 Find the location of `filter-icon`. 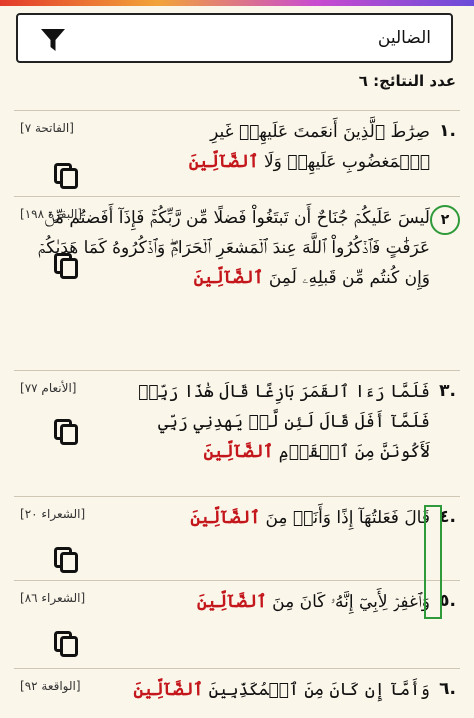

filter-icon is located at coordinates (53, 40).